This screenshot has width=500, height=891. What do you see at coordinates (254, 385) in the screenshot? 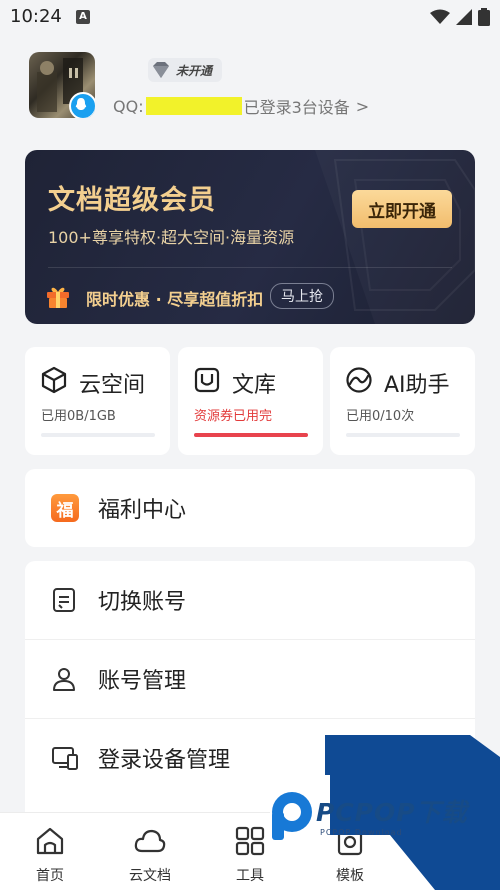
I see `feature-name: 文库` at bounding box center [254, 385].